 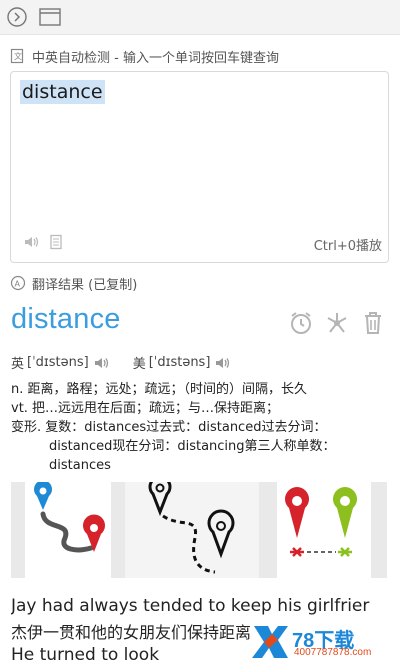 I want to click on svg-text: A, so click(x=18, y=284).